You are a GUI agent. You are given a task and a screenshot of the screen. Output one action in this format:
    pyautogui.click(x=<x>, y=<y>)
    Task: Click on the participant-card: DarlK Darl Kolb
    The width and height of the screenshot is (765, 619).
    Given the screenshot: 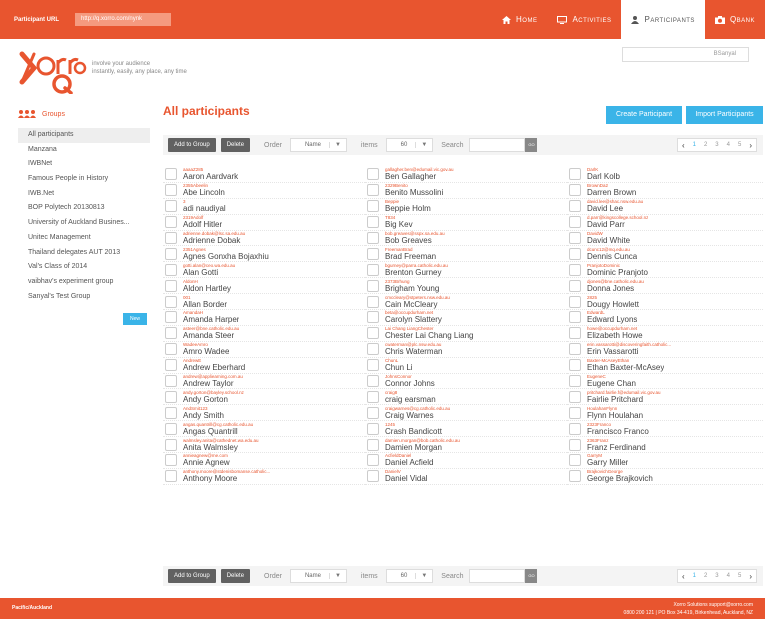 What is the action you would take?
    pyautogui.click(x=665, y=175)
    